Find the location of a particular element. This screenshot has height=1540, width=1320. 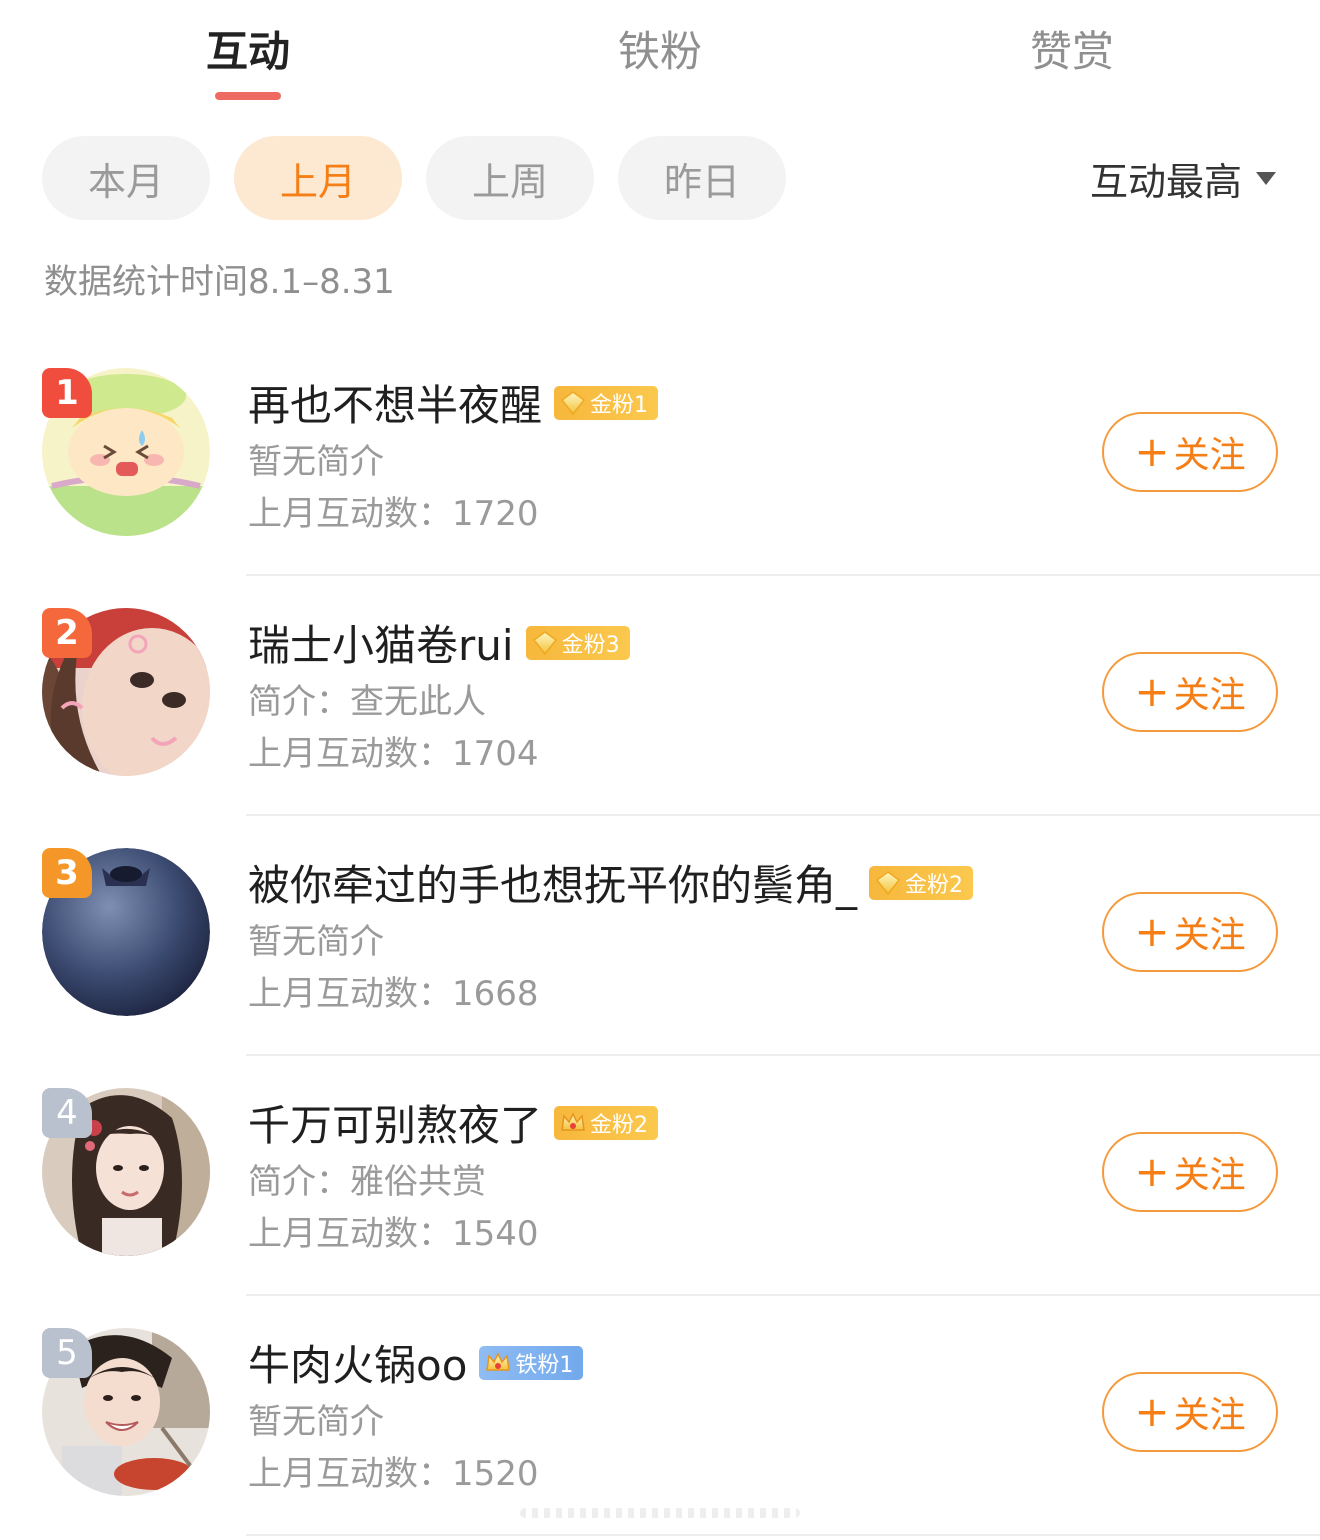

fan-level-badge: 金粉3 is located at coordinates (577, 642).